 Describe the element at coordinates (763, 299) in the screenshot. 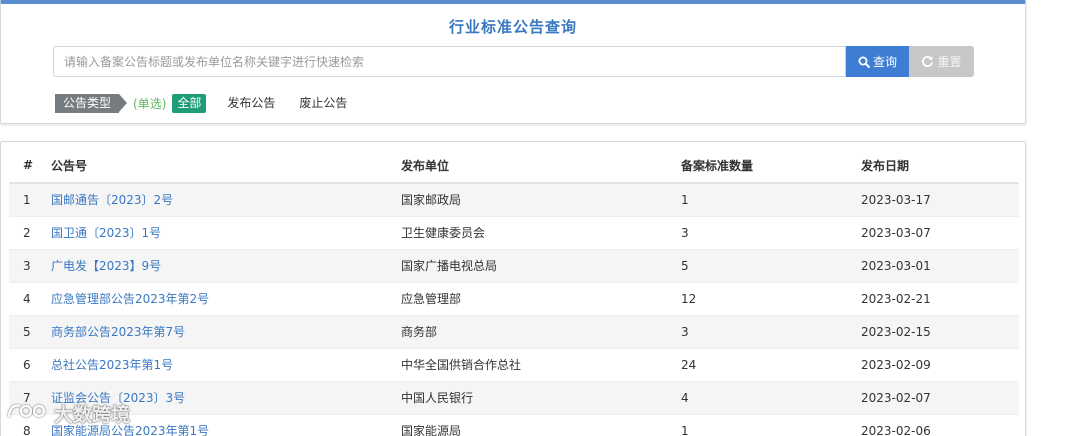

I see `row-count: 12` at that location.